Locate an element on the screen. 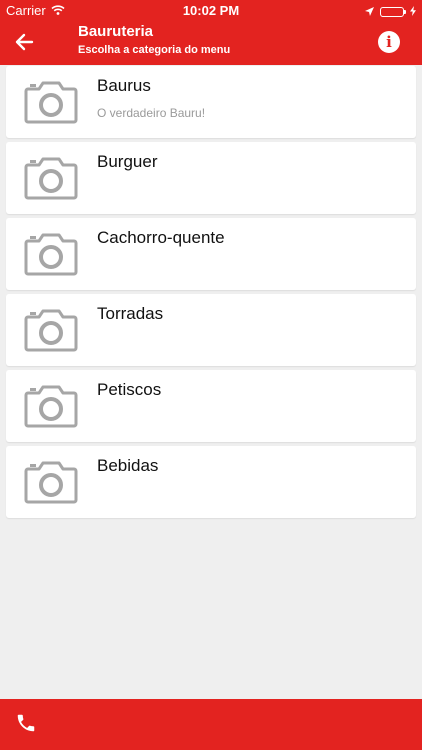 The width and height of the screenshot is (422, 750). category-title: Petiscos is located at coordinates (129, 389).